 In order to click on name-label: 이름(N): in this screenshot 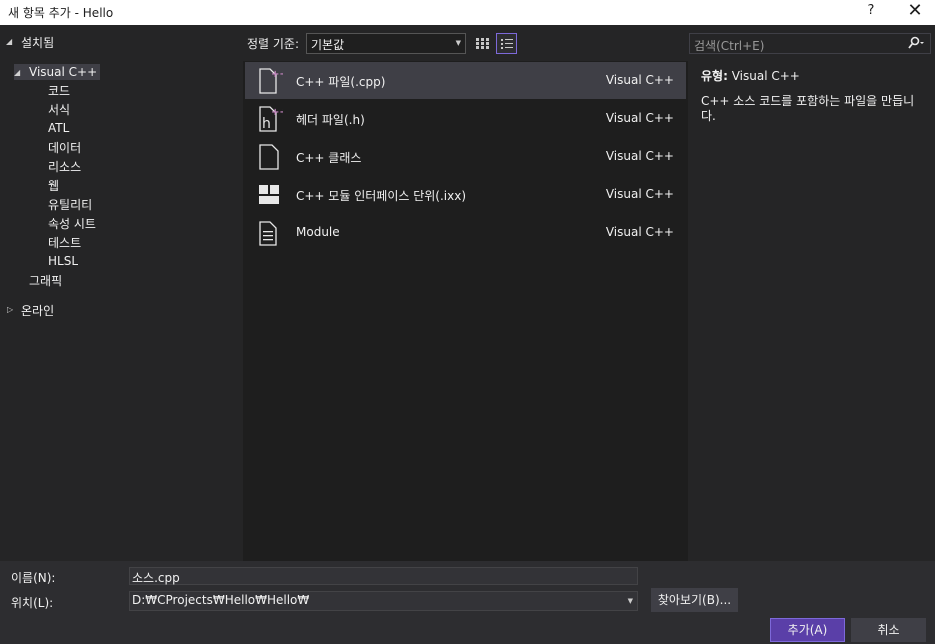, I will do `click(33, 578)`.